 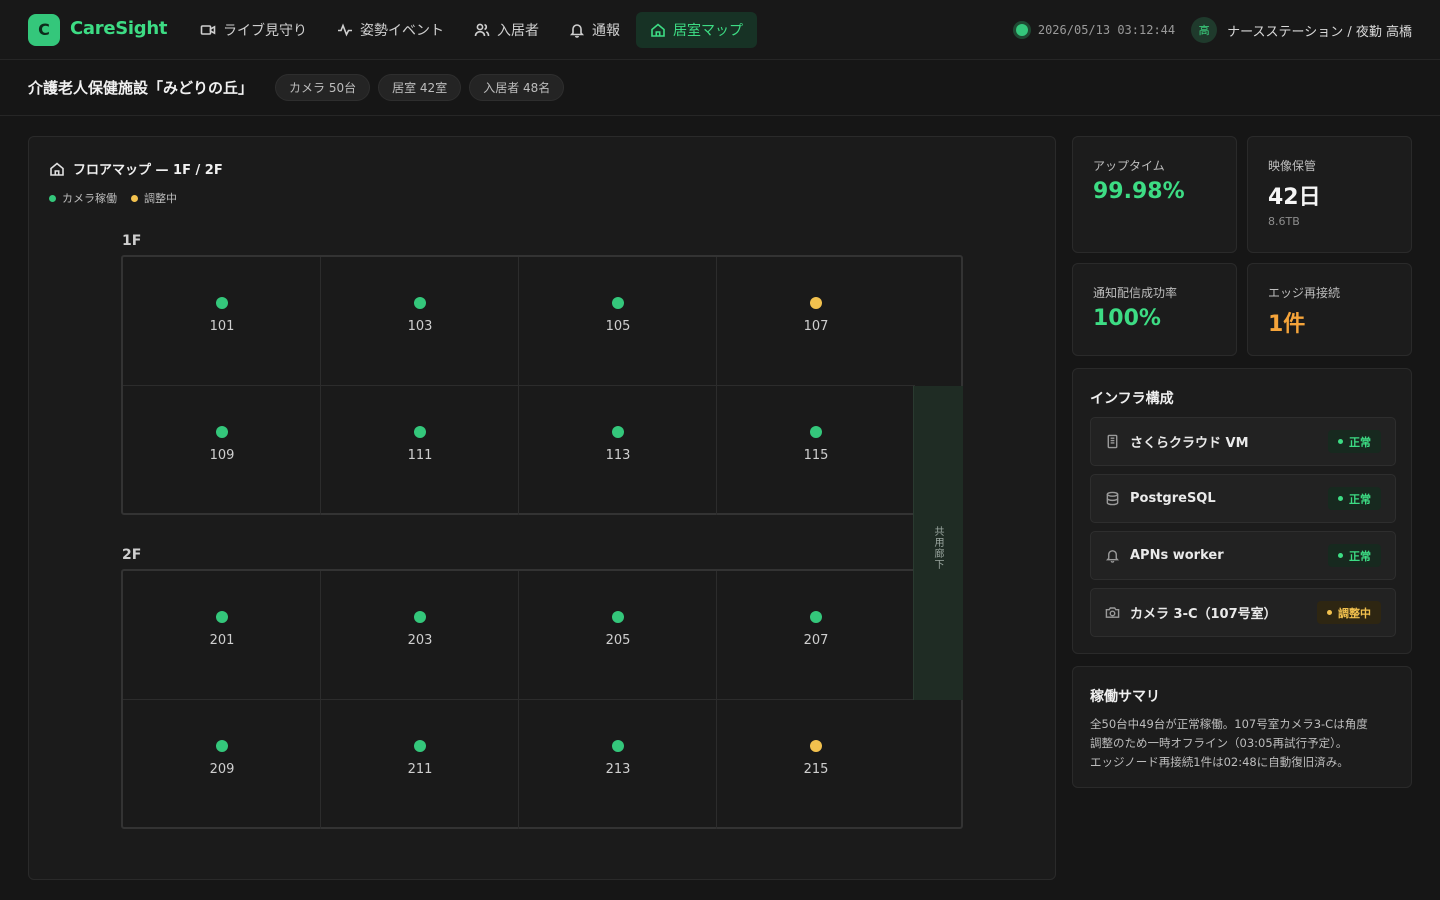 What do you see at coordinates (518, 31) in the screenshot?
I see `nav-label: 入居者` at bounding box center [518, 31].